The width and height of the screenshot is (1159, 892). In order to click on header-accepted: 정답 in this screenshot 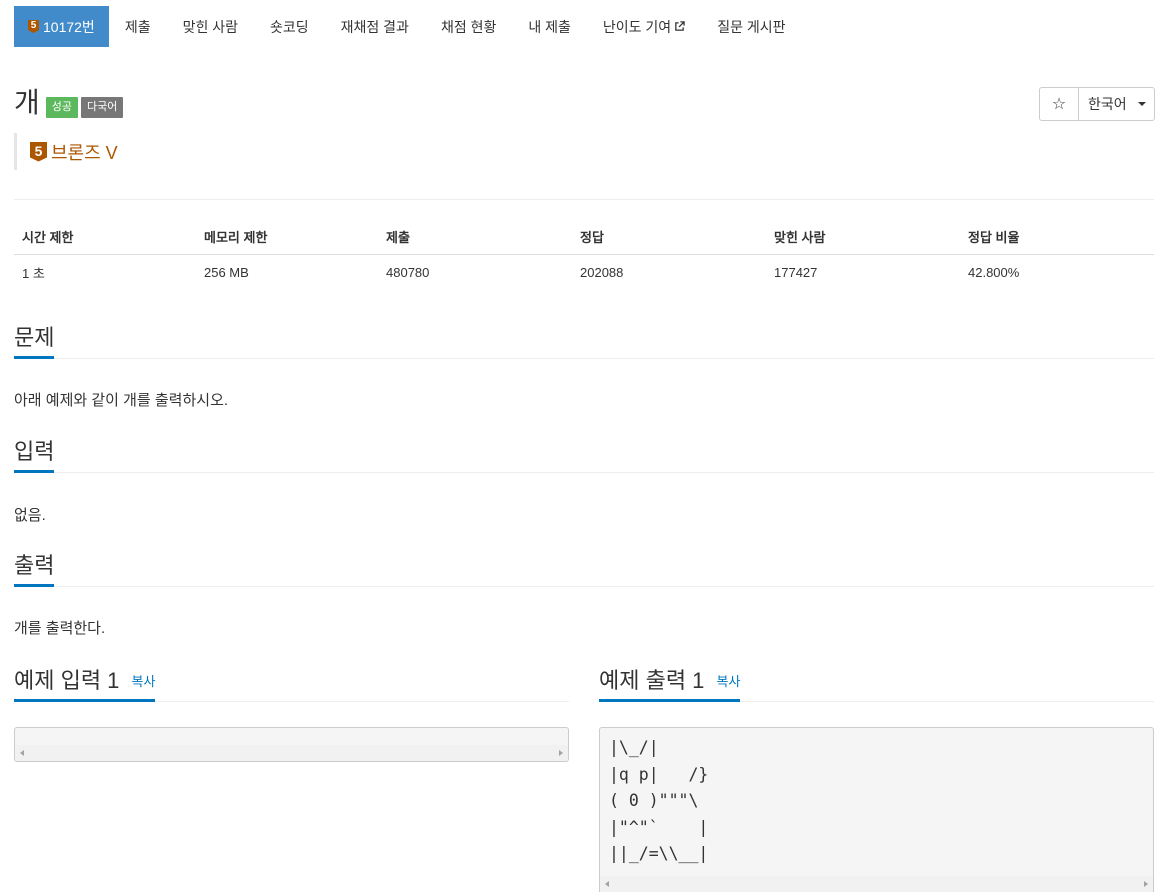, I will do `click(669, 237)`.